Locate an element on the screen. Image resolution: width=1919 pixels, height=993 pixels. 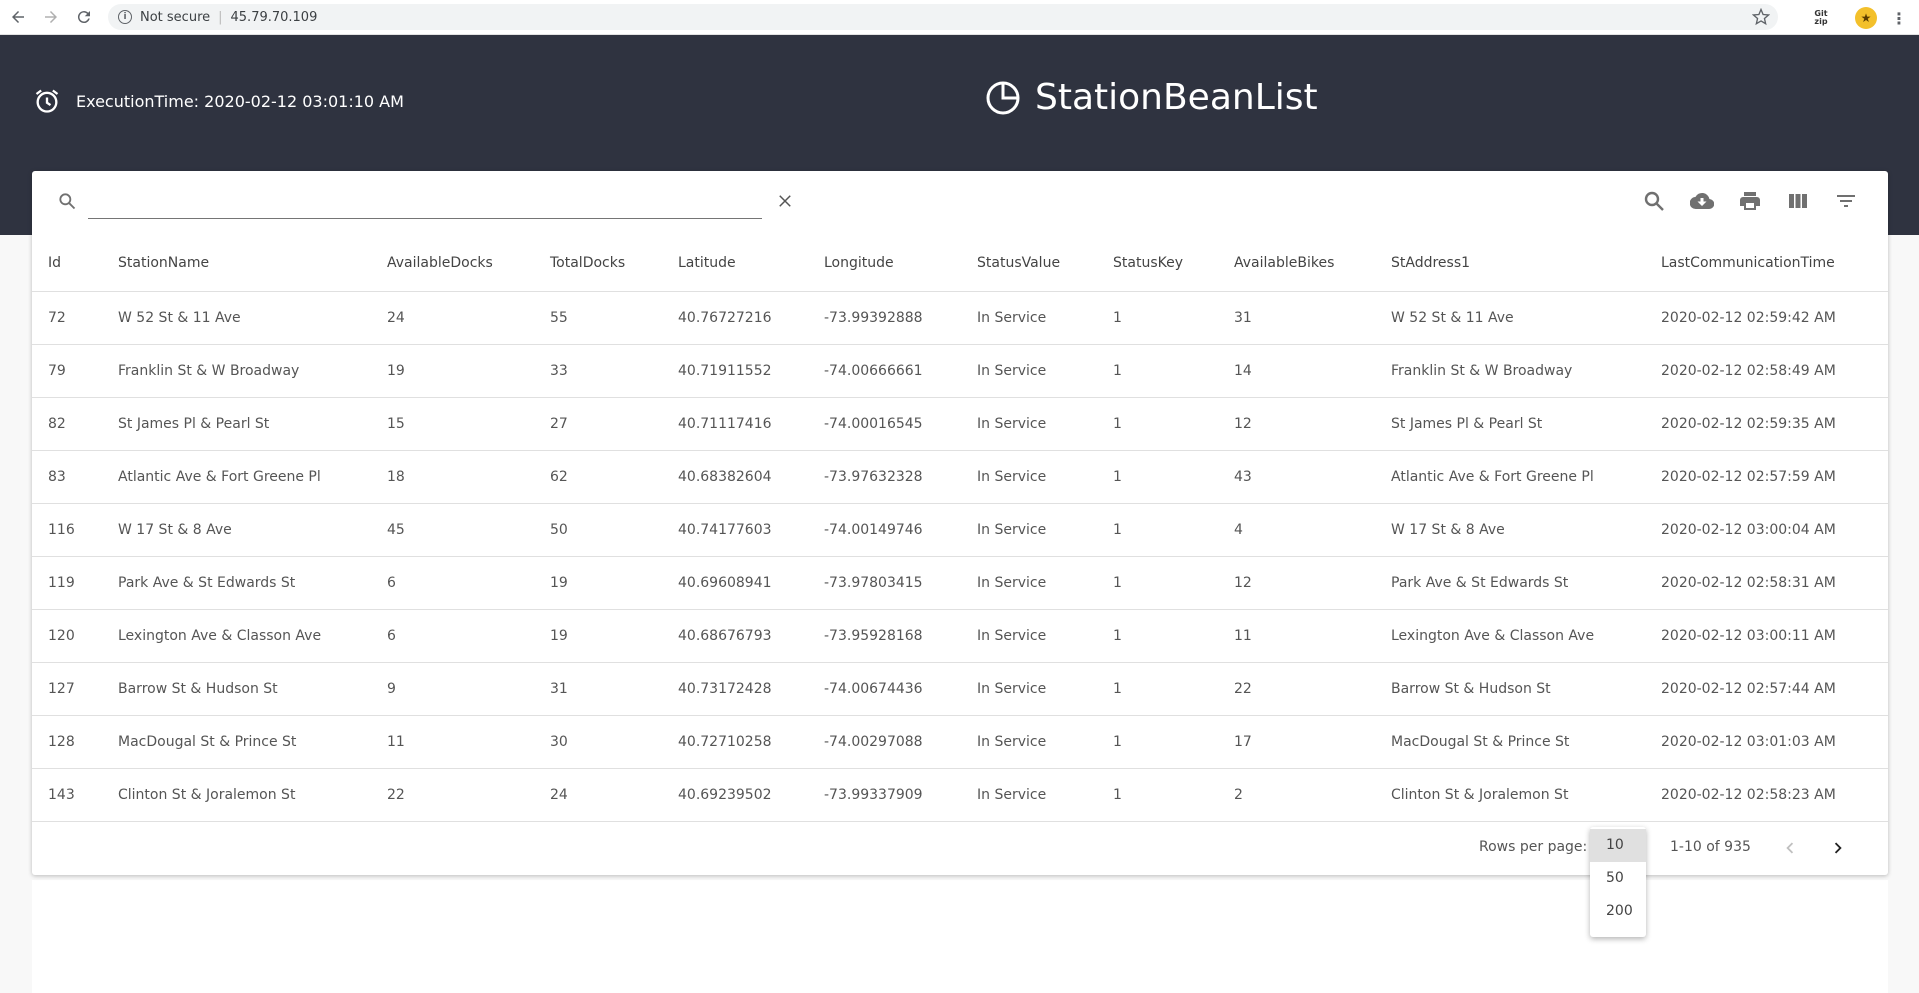
forward-icon is located at coordinates (51, 17).